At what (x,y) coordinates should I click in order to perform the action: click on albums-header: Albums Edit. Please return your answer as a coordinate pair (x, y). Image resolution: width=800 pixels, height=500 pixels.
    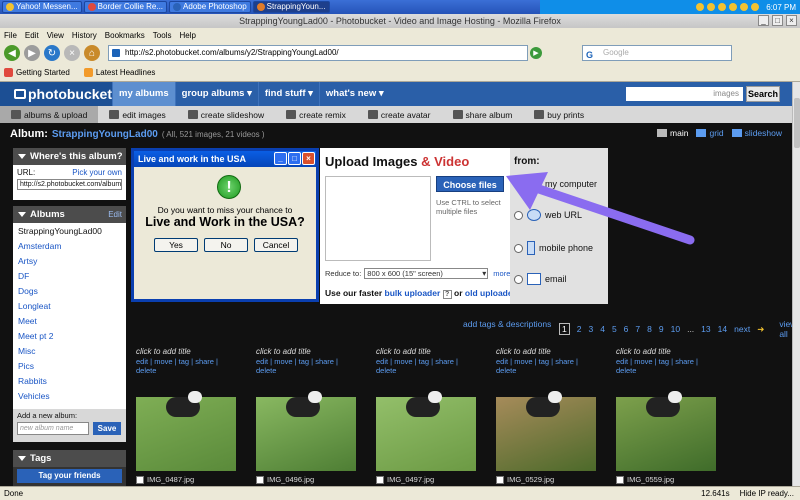
    Looking at the image, I should click on (69, 214).